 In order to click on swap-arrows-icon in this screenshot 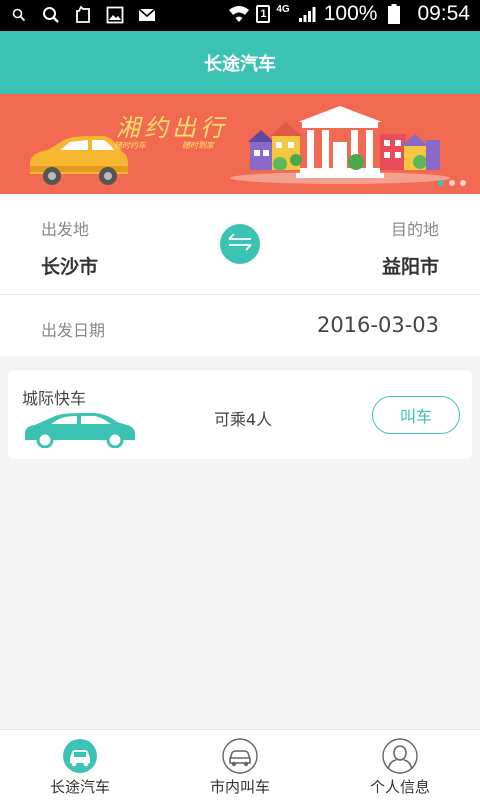, I will do `click(240, 244)`.